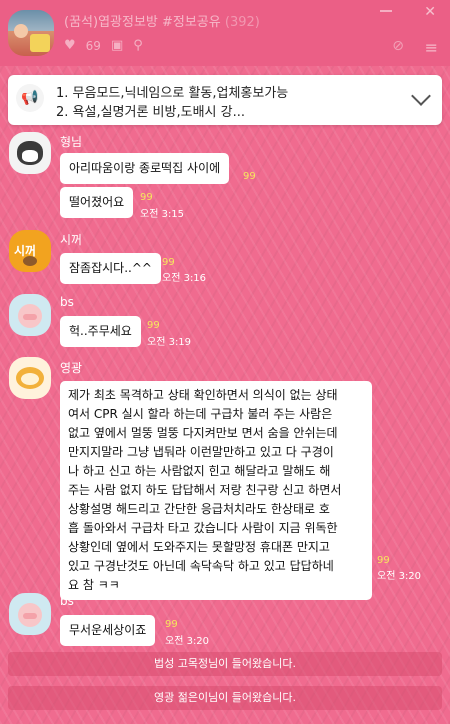 The width and height of the screenshot is (450, 724). Describe the element at coordinates (169, 342) in the screenshot. I see `message-time: 오전 3:19` at that location.